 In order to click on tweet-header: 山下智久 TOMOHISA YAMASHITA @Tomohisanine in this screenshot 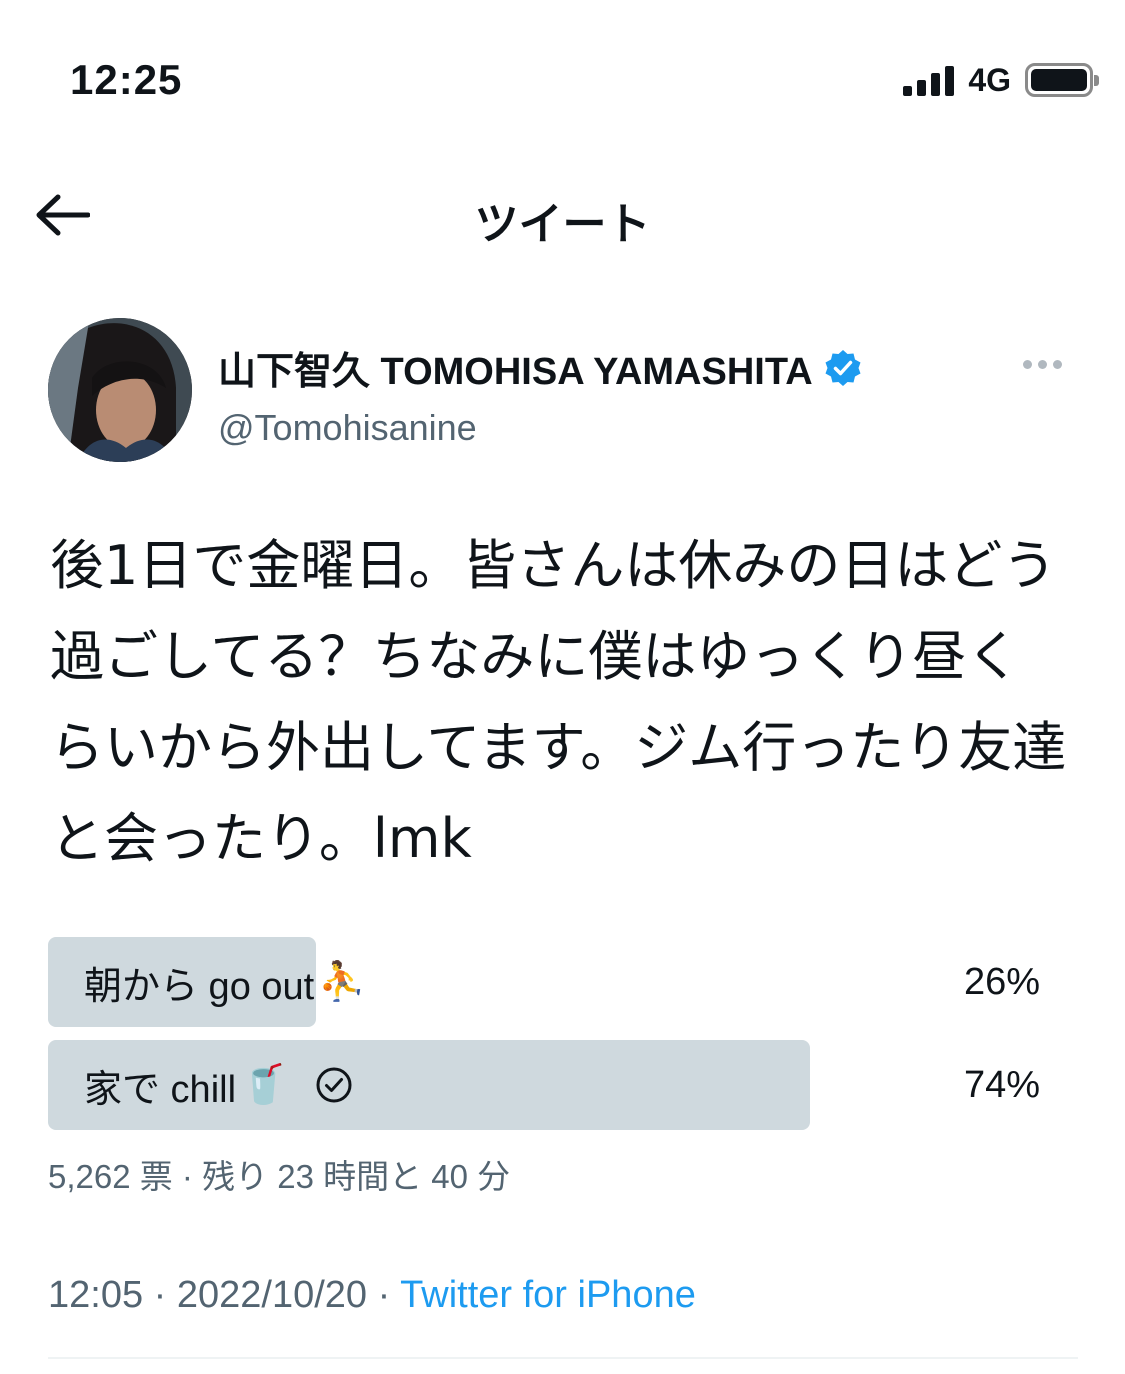, I will do `click(563, 393)`.